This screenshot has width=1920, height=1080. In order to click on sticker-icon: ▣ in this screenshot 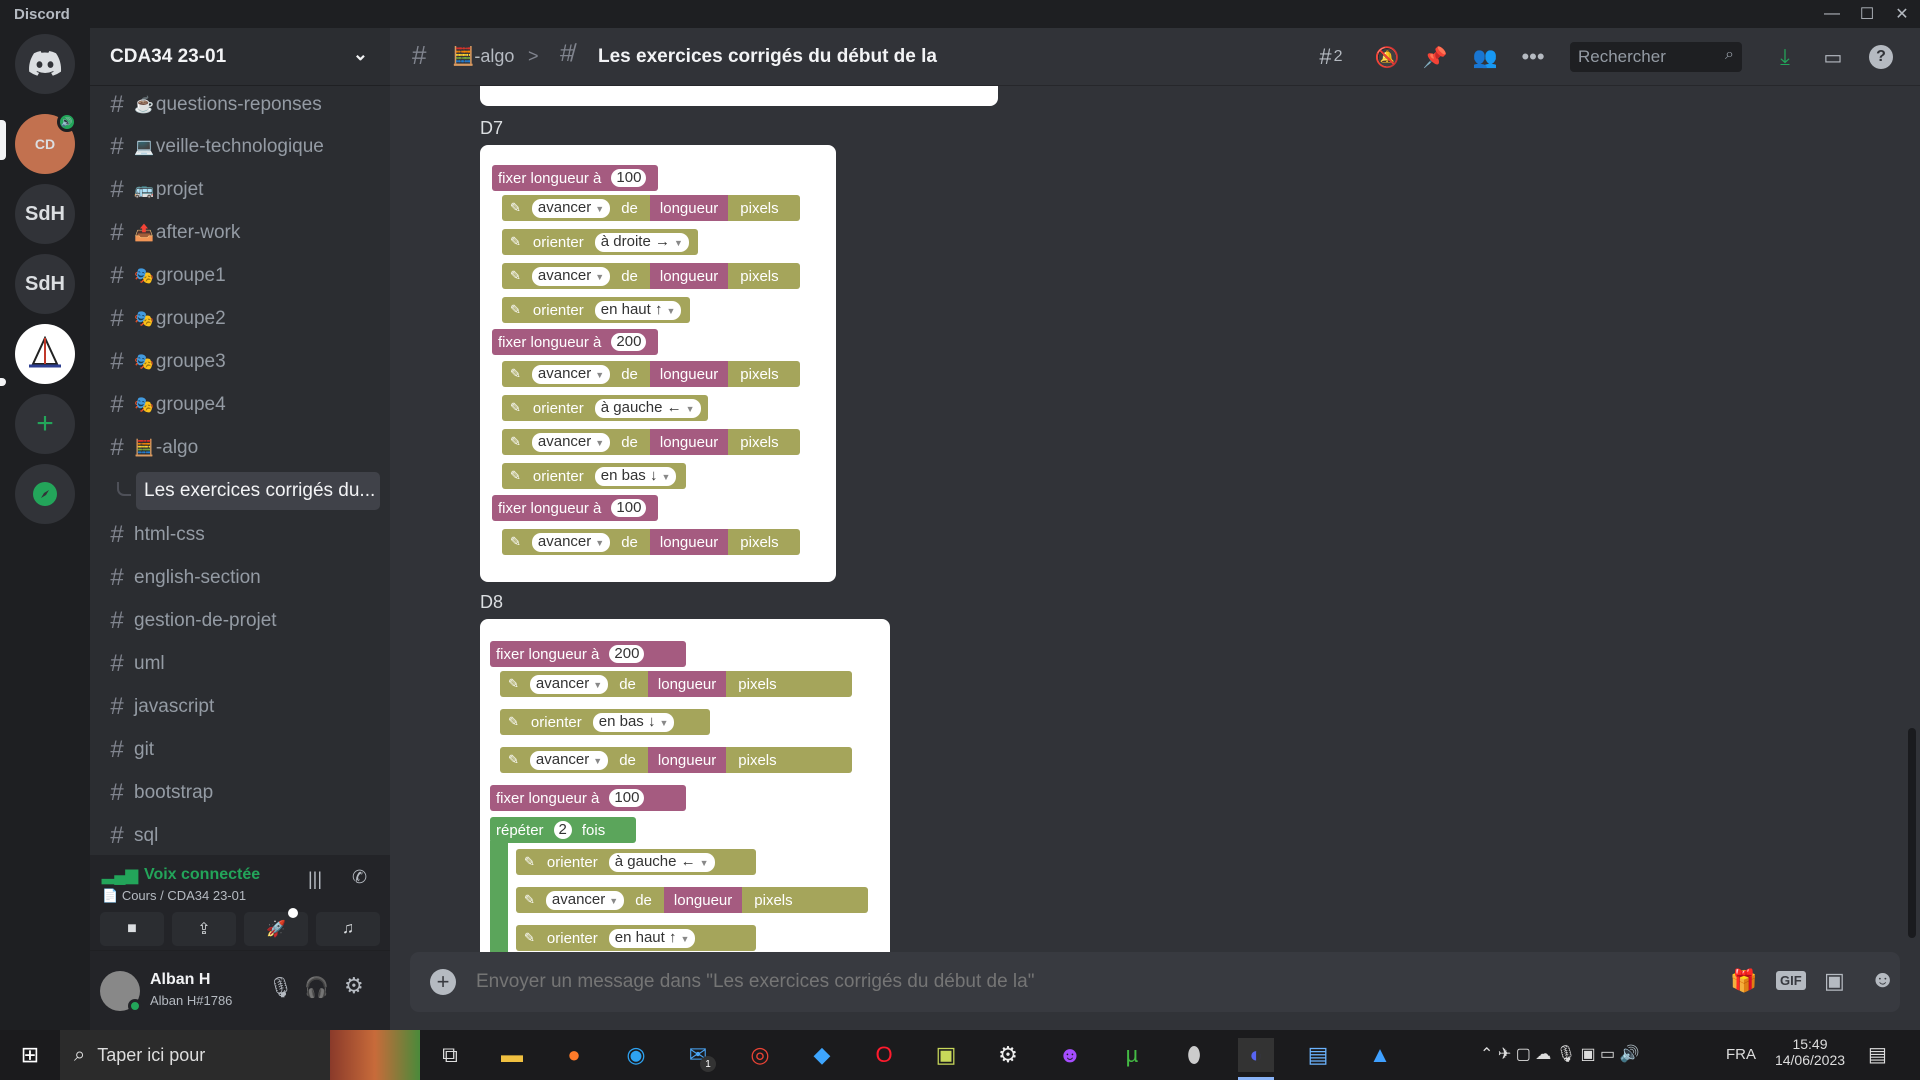, I will do `click(1834, 981)`.